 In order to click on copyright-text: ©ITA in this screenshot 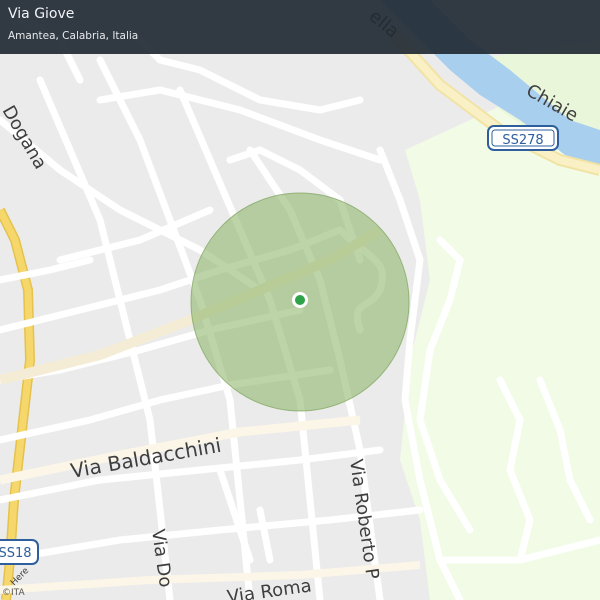, I will do `click(13, 593)`.